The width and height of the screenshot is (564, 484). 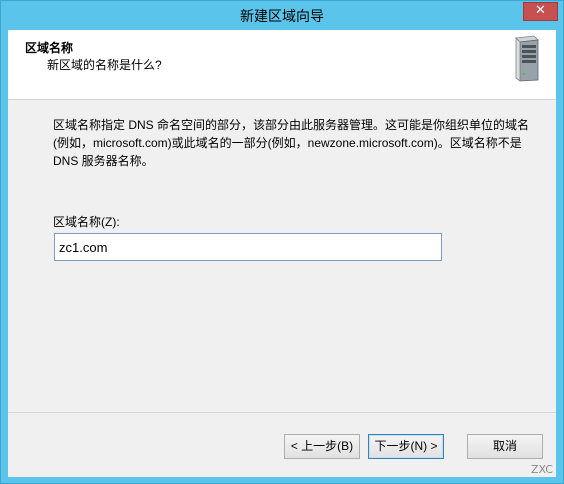 What do you see at coordinates (248, 247) in the screenshot?
I see `zone-name-input` at bounding box center [248, 247].